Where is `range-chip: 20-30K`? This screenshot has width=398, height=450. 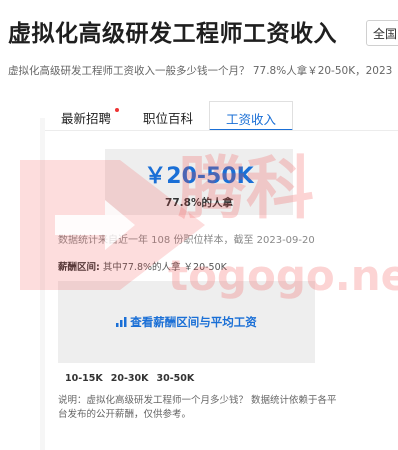
range-chip: 20-30K is located at coordinates (130, 378).